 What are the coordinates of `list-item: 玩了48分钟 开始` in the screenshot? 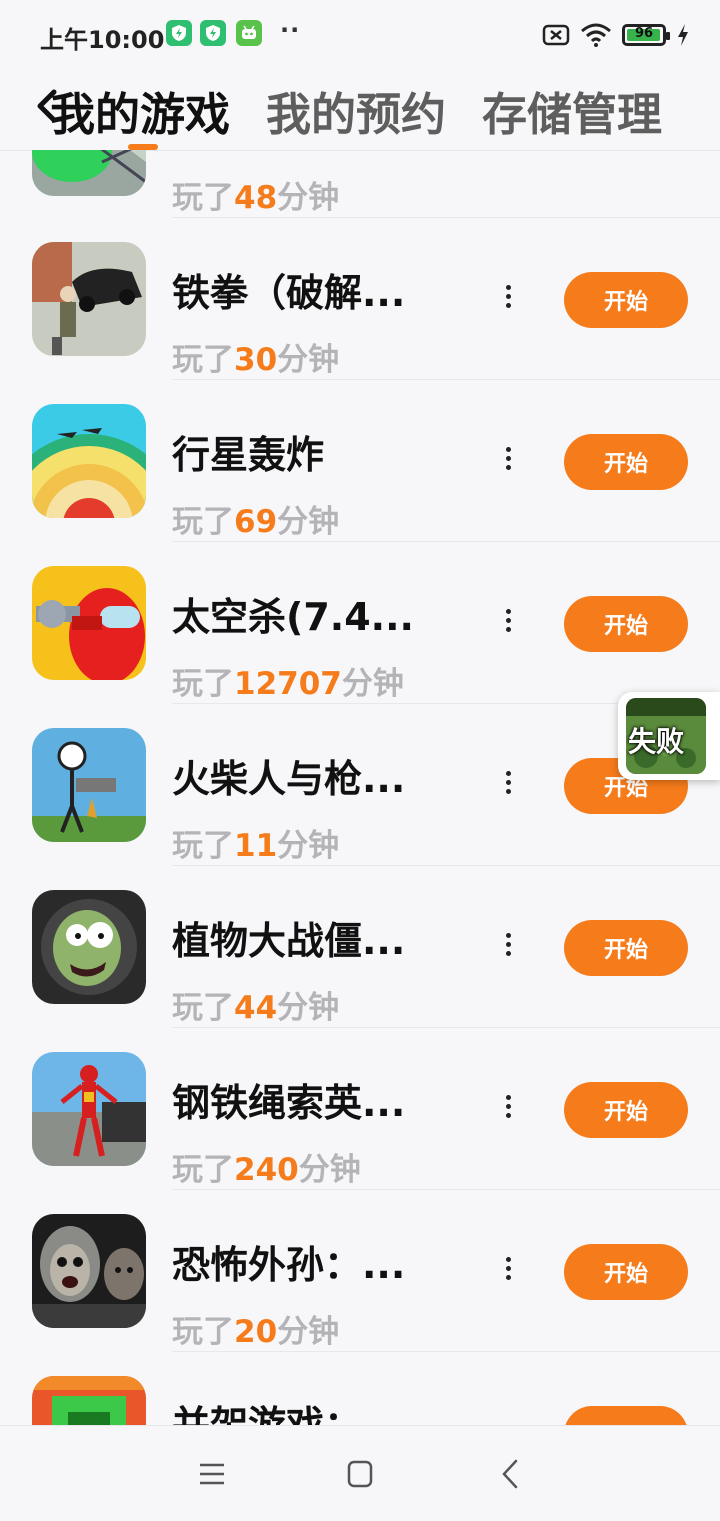 It's located at (360, 191).